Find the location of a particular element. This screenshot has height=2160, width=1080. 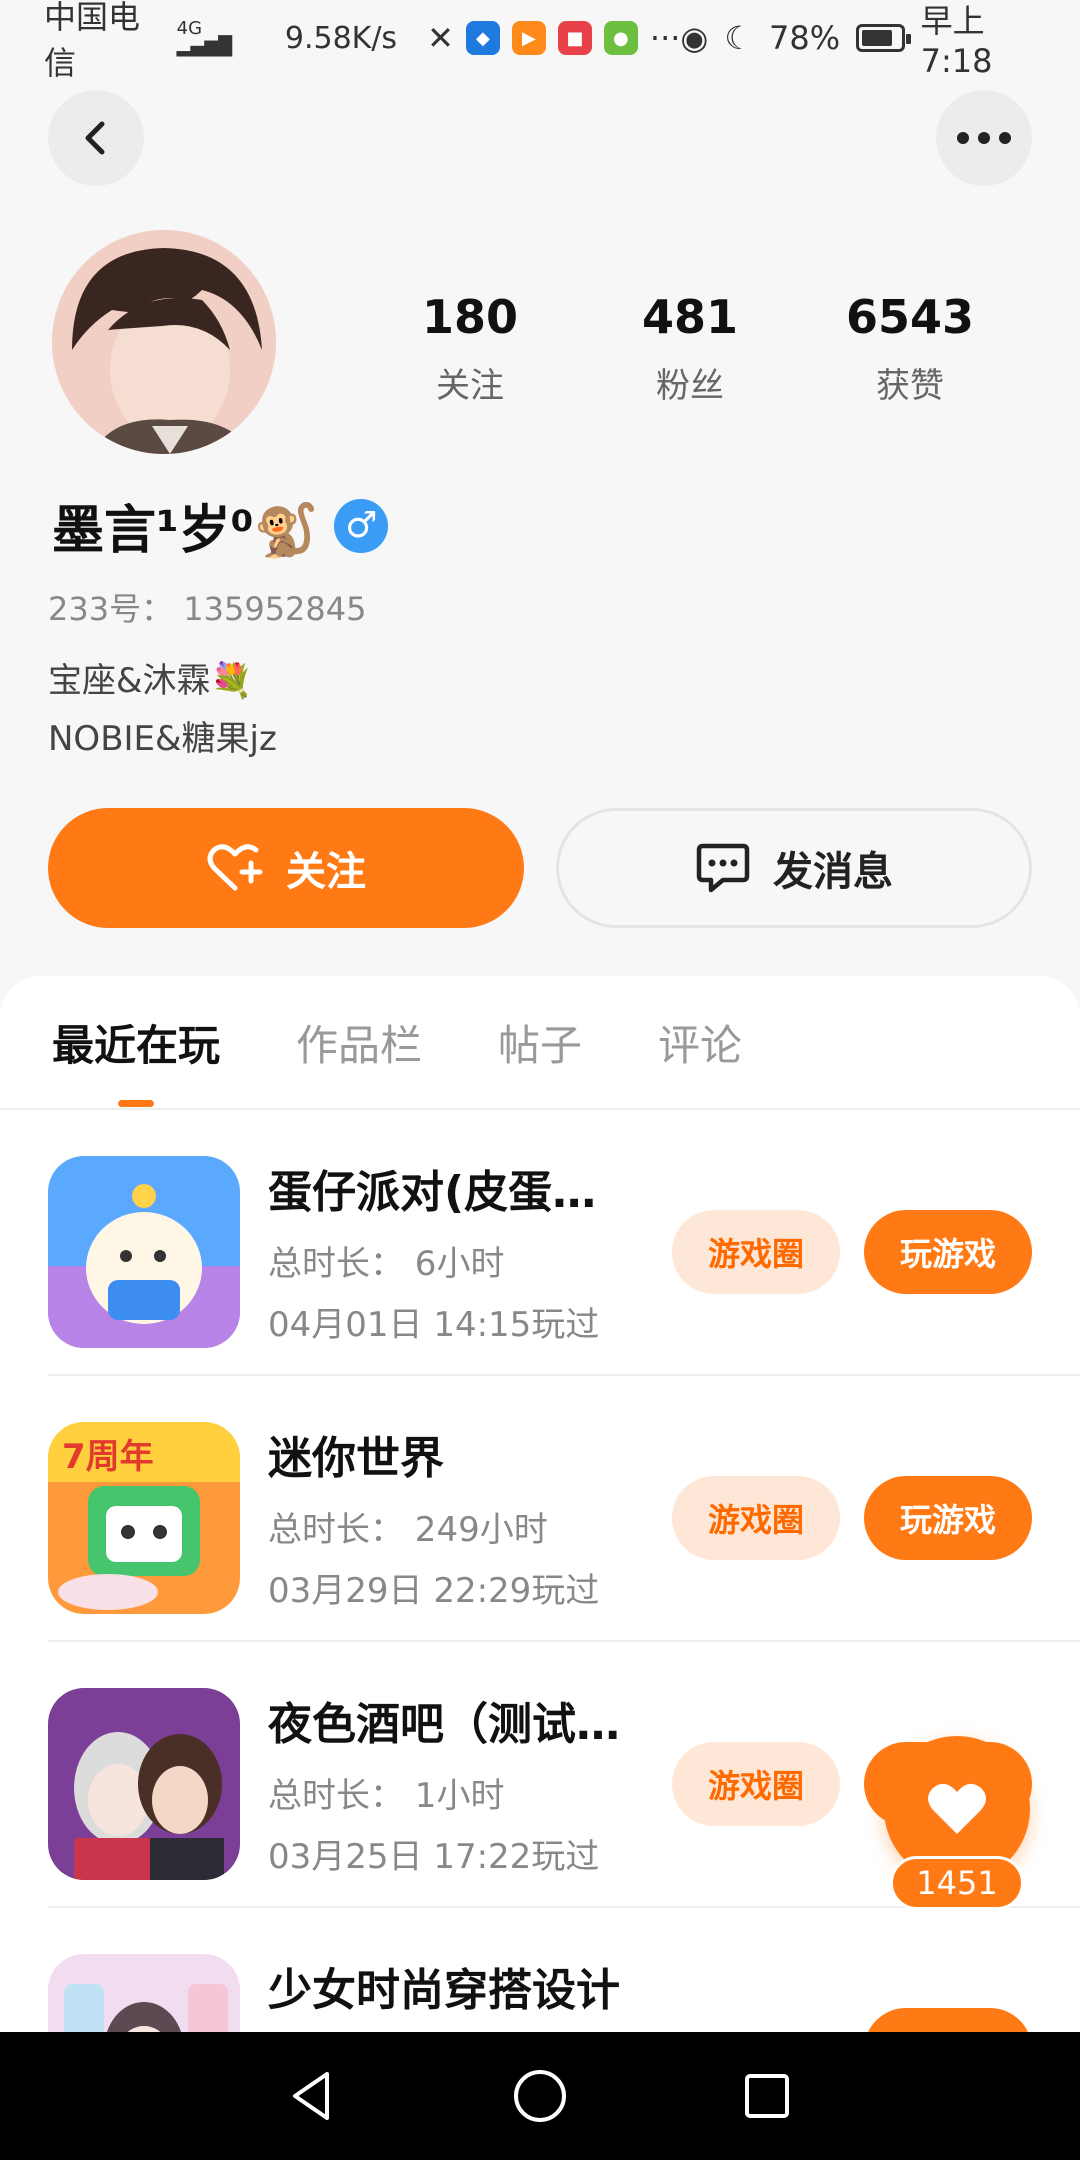

tab-recently-played: 最近在玩 is located at coordinates (136, 1059).